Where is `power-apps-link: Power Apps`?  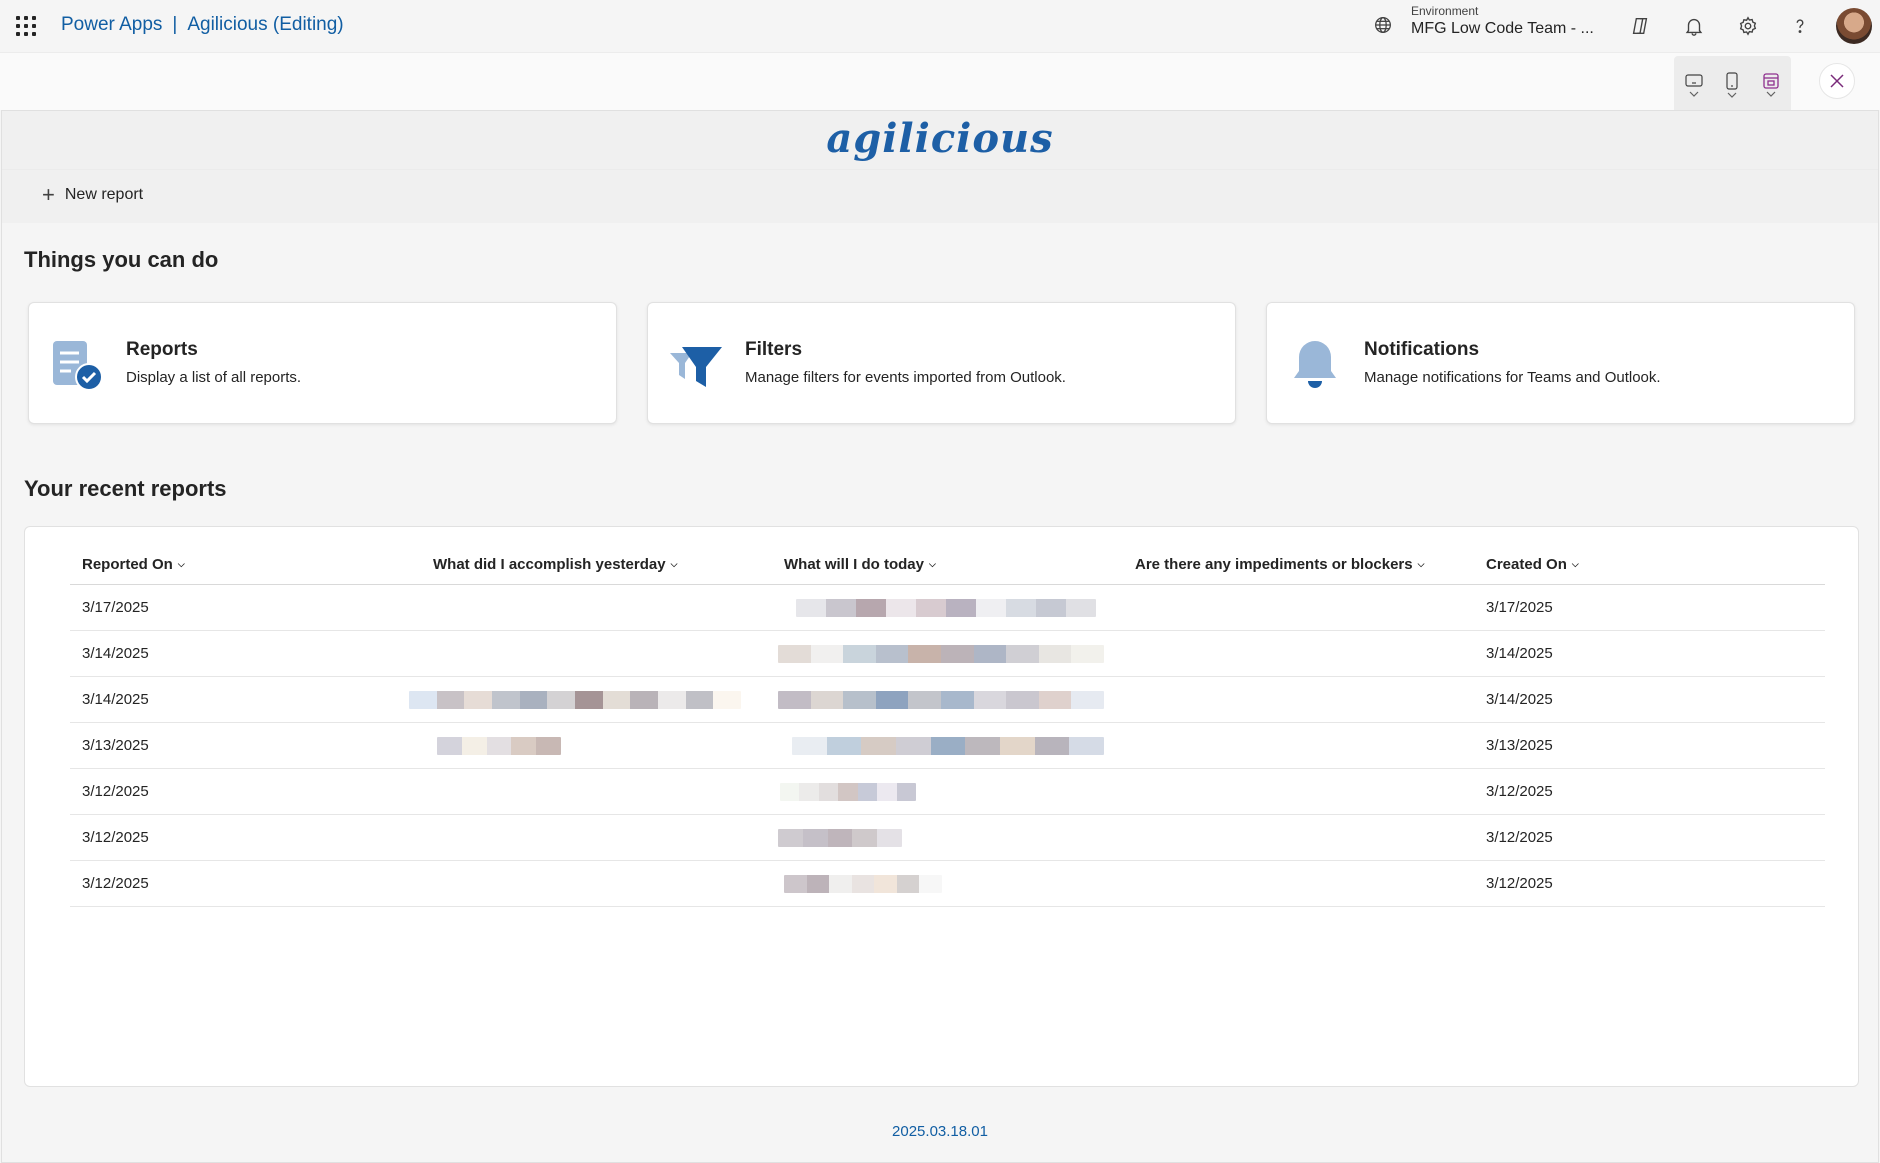 power-apps-link: Power Apps is located at coordinates (111, 25).